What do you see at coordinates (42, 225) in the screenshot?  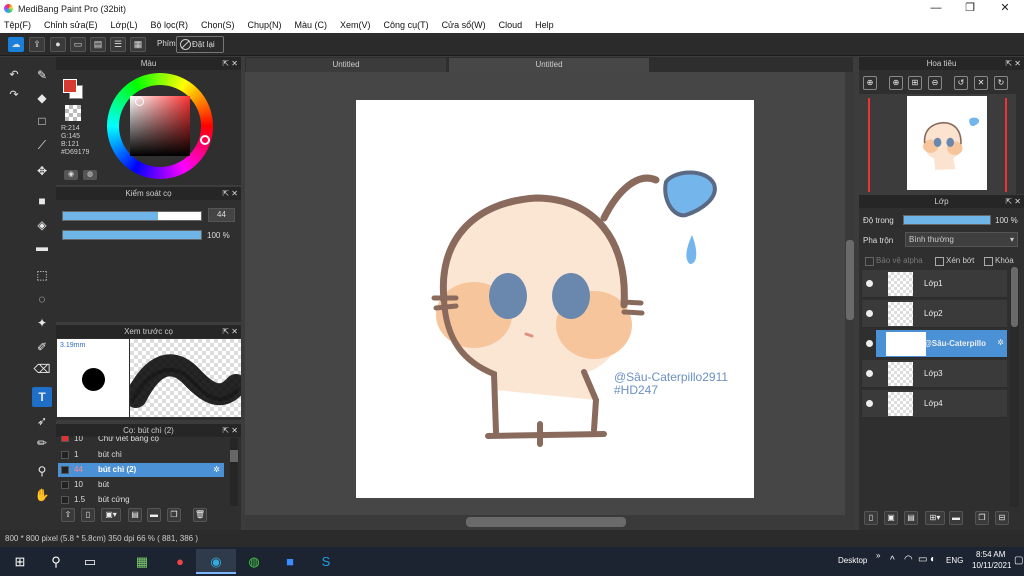 I see `fill-tool-icon: ◈` at bounding box center [42, 225].